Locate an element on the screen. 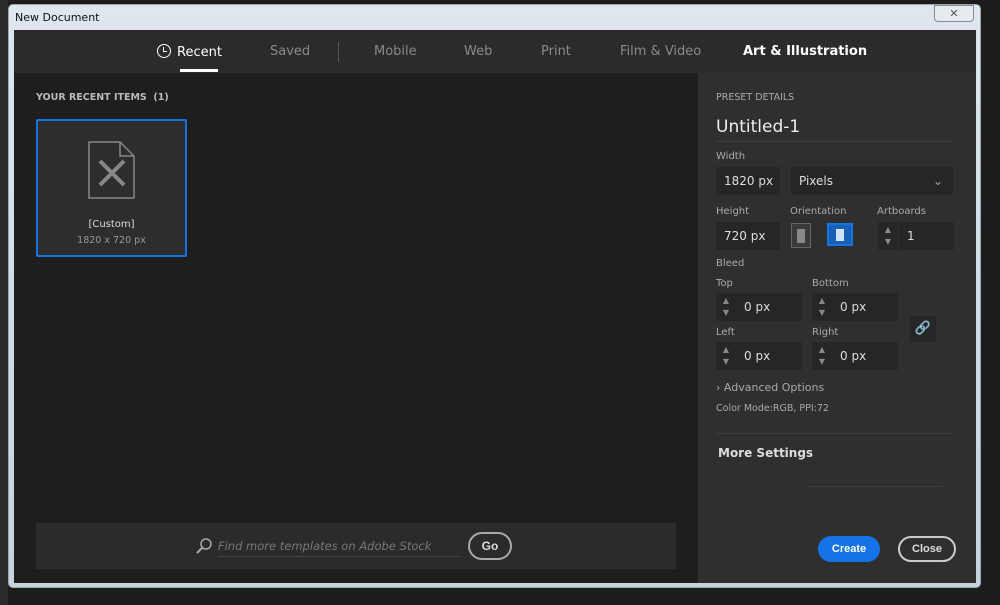 The height and width of the screenshot is (605, 1000). clock-icon is located at coordinates (164, 51).